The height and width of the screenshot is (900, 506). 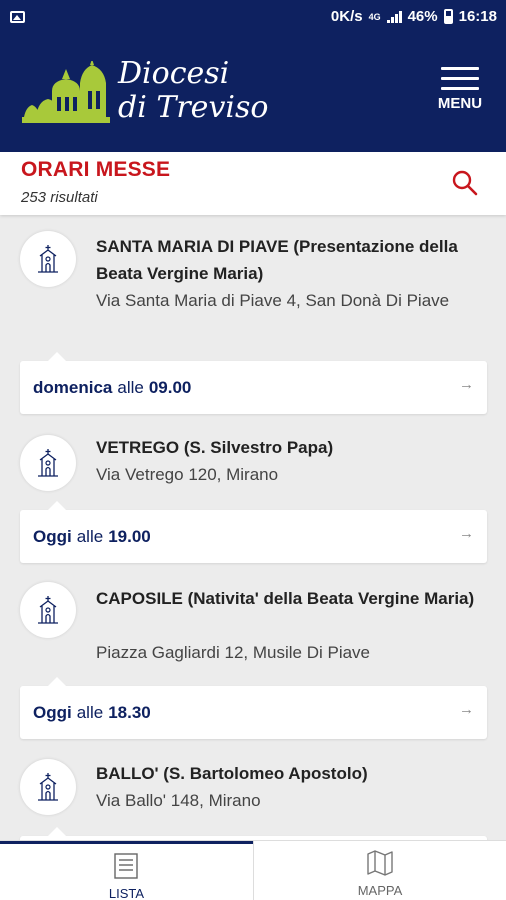 I want to click on church-address: Piazza Gagliardi 12, Musile Di Piave, so click(x=233, y=652).